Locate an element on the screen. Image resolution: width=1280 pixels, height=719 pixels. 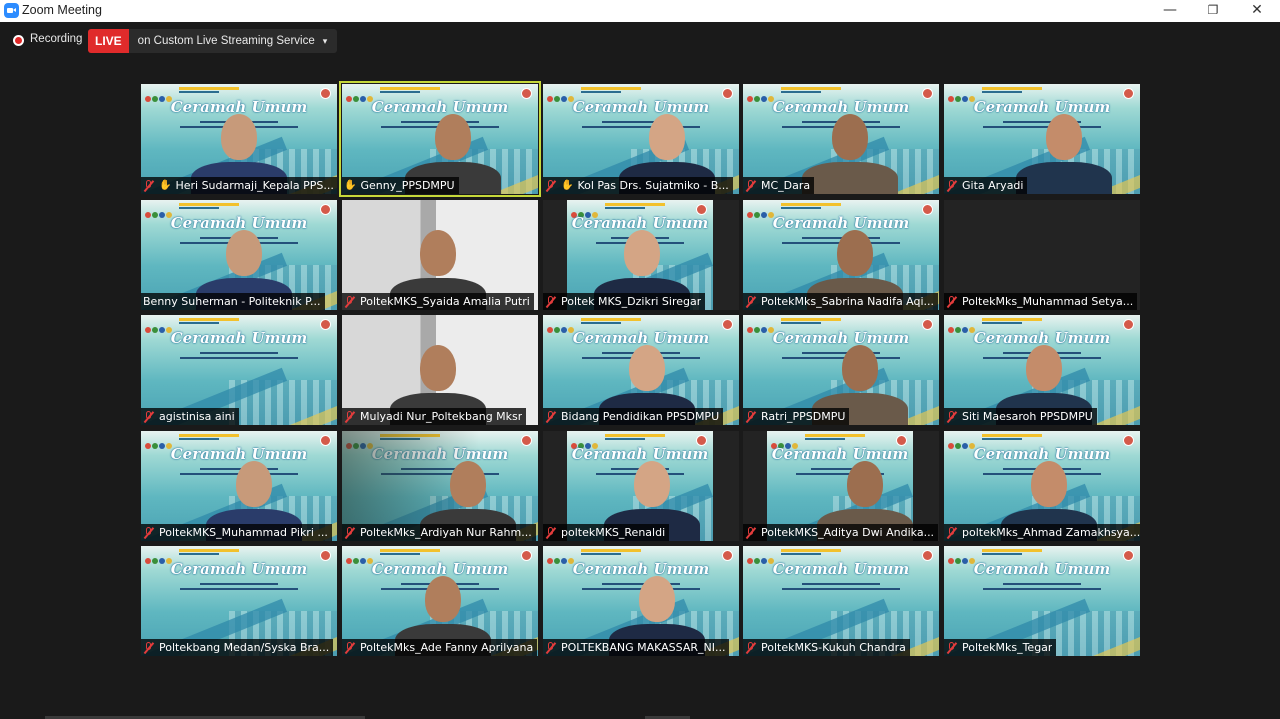
participant-tile: Ceramah Umum Siti Maesaroh PPSDMPU is located at coordinates (1042, 370).